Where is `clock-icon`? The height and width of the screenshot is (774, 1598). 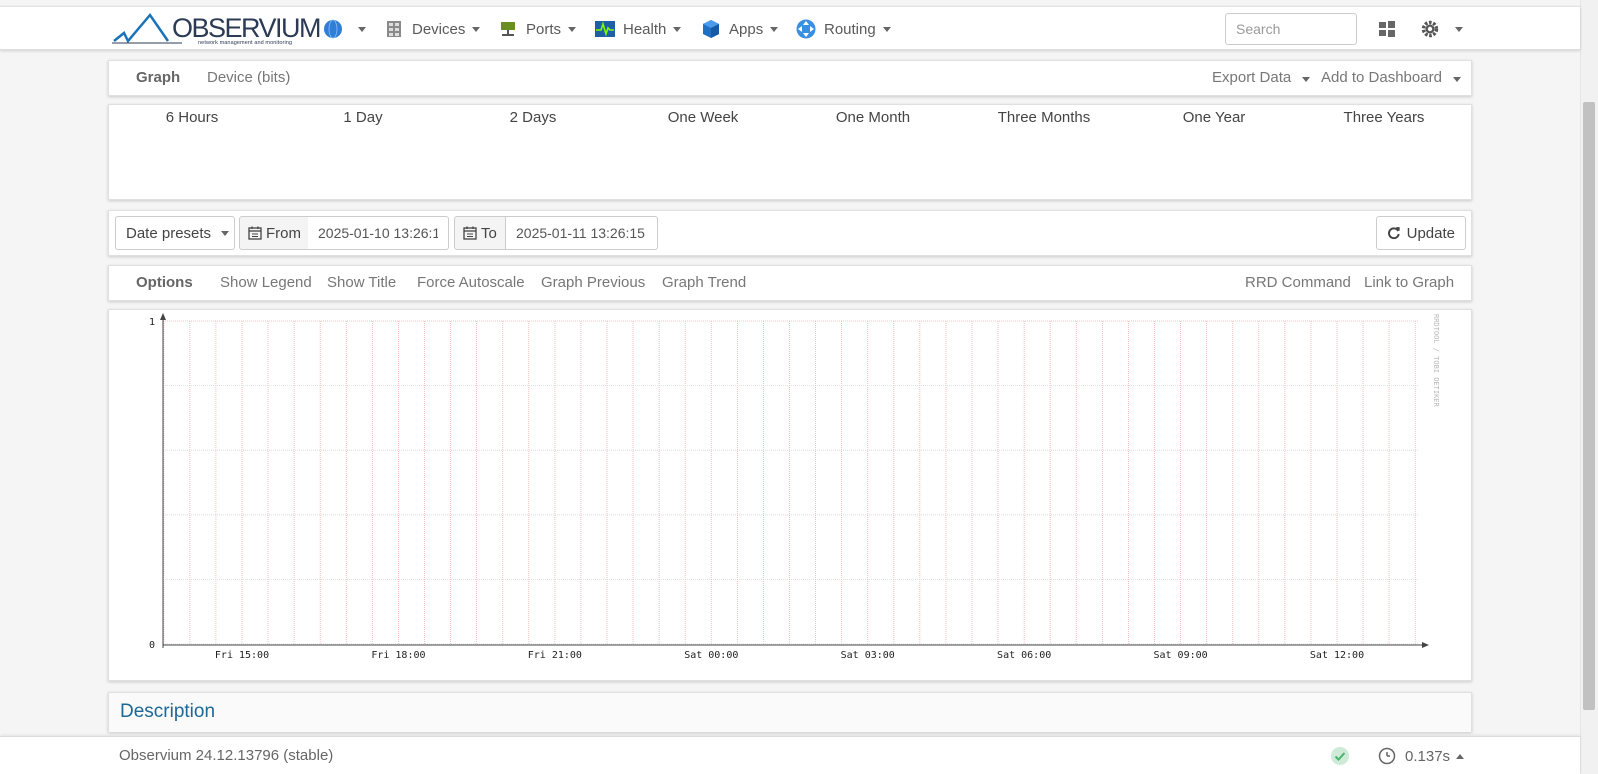
clock-icon is located at coordinates (1387, 756).